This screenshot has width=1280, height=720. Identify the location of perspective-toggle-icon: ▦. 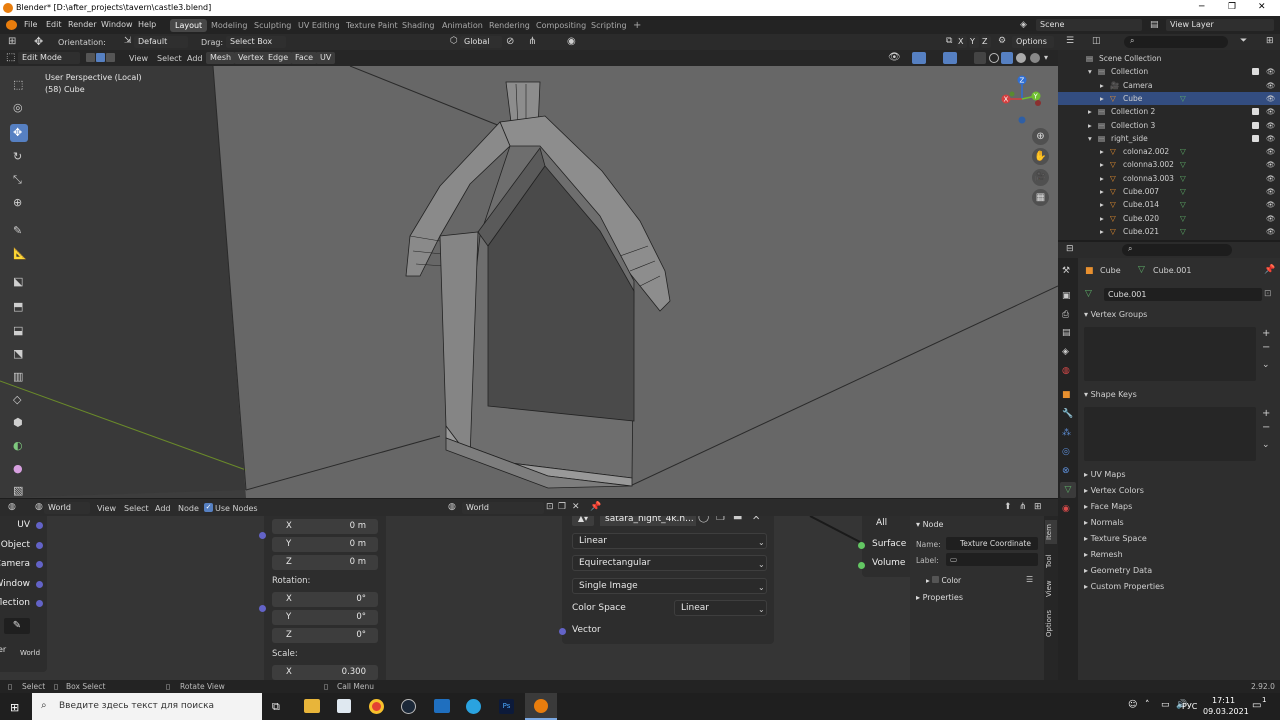
(1040, 197).